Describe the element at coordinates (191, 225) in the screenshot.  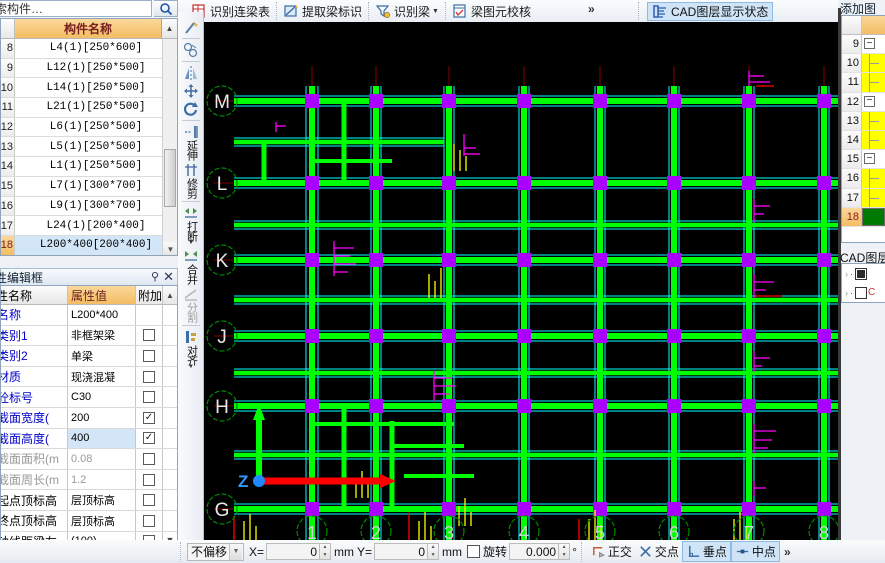
I see `vtool-break: 打断 ▼` at that location.